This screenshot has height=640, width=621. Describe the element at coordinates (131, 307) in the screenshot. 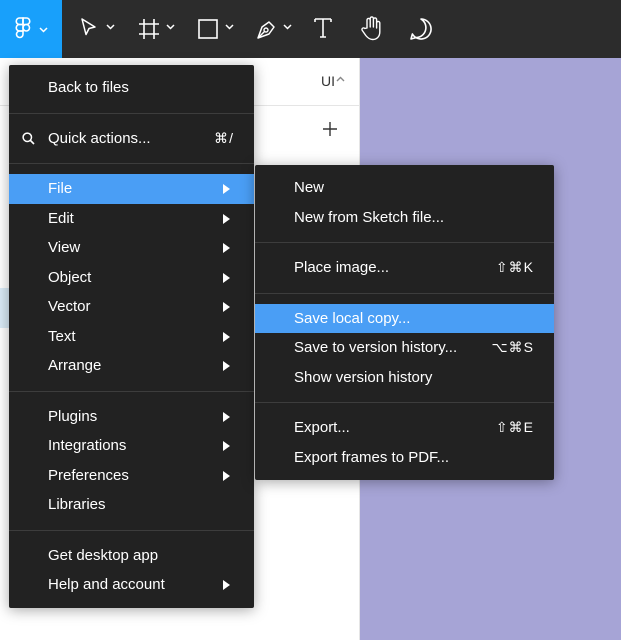

I see `menu-item-vector: Vector` at that location.